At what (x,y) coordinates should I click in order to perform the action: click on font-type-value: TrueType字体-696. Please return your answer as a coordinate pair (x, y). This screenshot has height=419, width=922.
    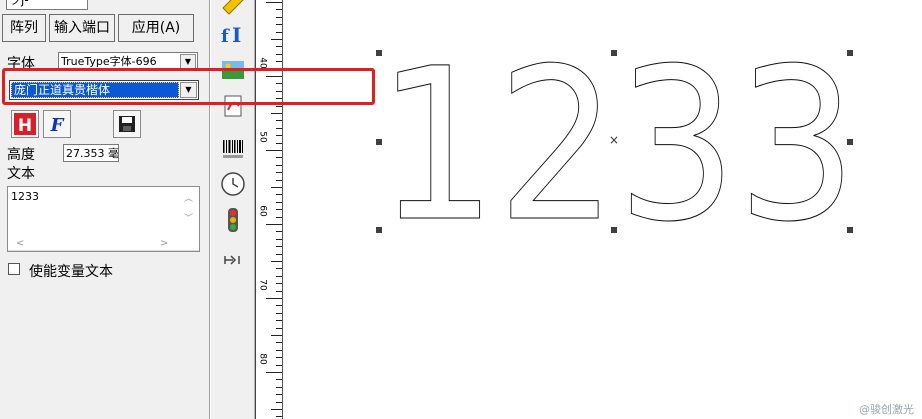
    Looking at the image, I should click on (109, 61).